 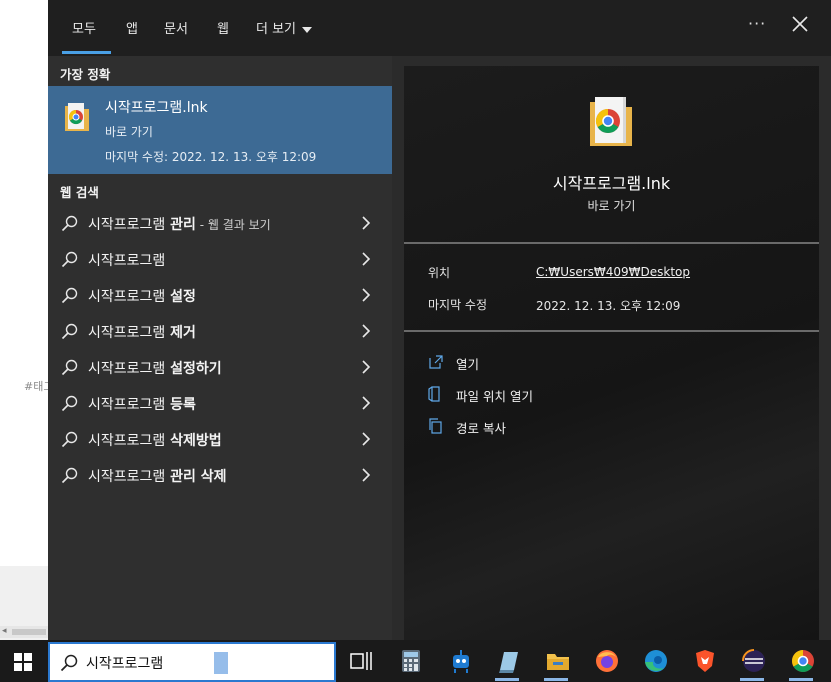 I want to click on web-result-text: 시작프로그램 제거, so click(x=142, y=332).